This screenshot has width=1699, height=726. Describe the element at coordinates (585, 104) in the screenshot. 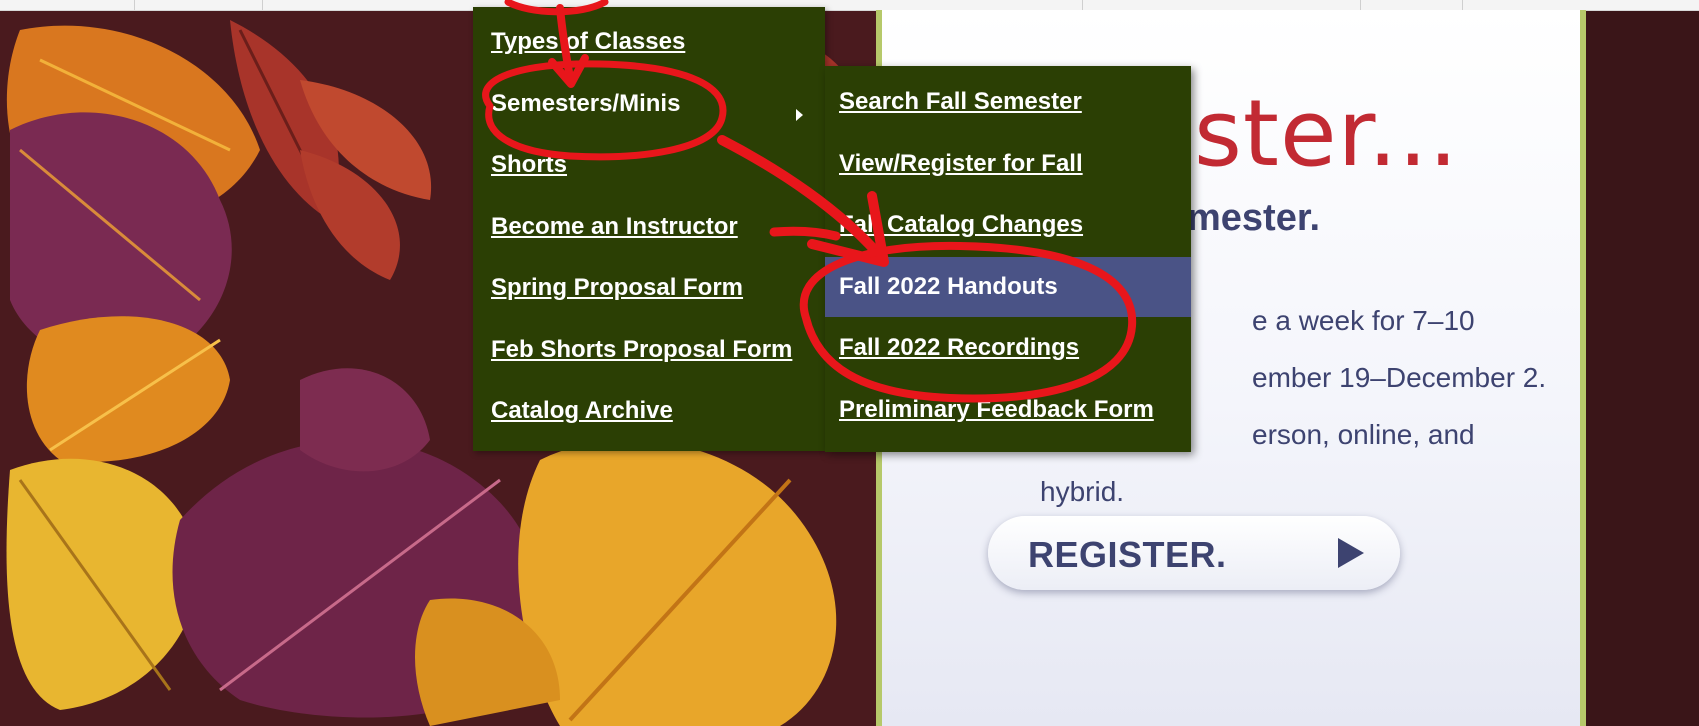

I see `menu-item-semesters-minis: Semesters/Minis` at that location.